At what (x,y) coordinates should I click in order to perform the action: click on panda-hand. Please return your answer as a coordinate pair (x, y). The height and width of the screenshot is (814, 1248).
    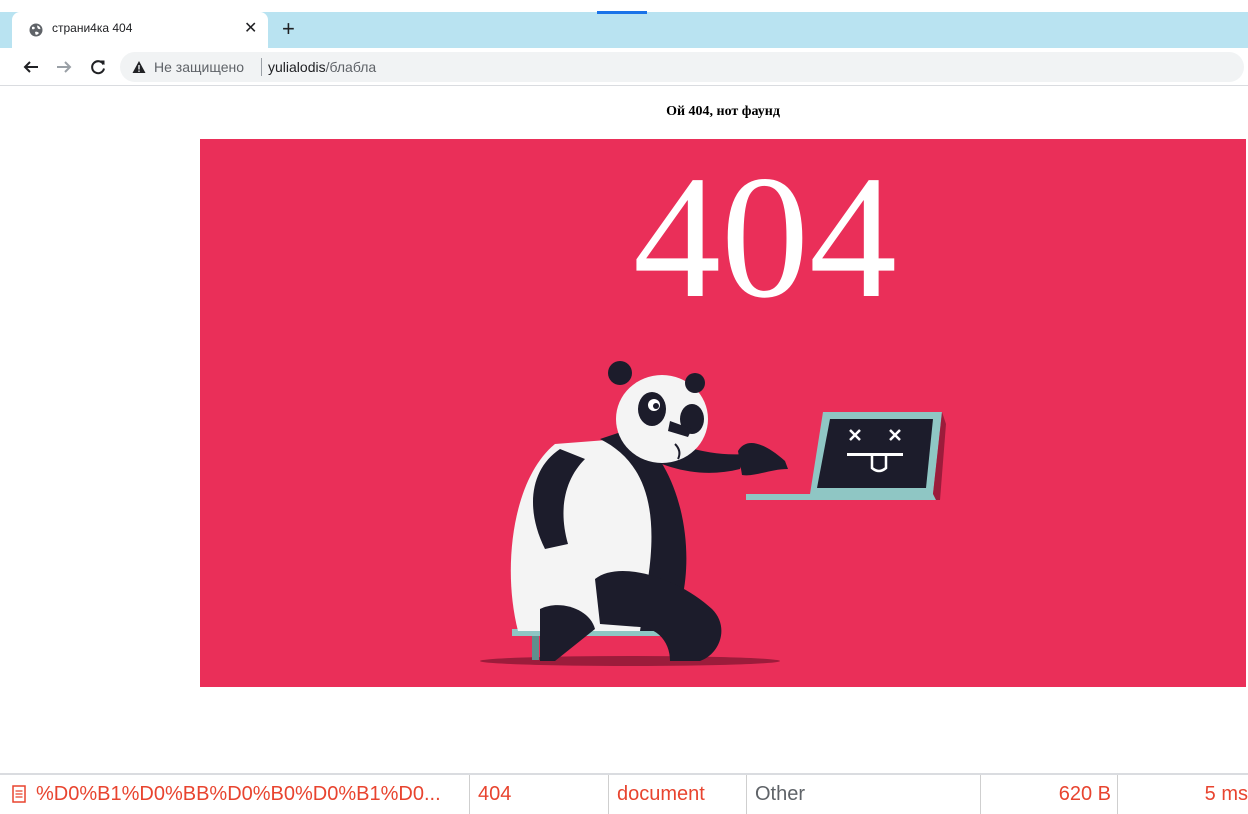
    Looking at the image, I should click on (763, 459).